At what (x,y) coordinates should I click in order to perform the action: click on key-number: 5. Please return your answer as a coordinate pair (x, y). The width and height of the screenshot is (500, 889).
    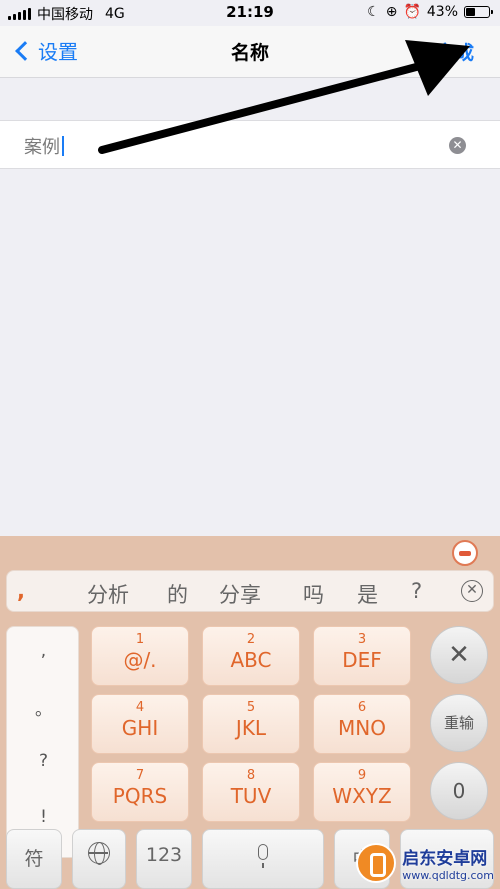
    Looking at the image, I should click on (251, 707).